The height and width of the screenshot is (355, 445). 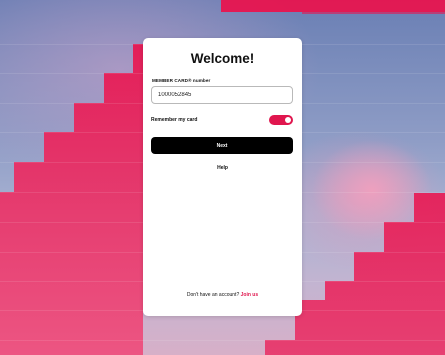 What do you see at coordinates (213, 295) in the screenshot?
I see `no-account-text: Don't have an account?` at bounding box center [213, 295].